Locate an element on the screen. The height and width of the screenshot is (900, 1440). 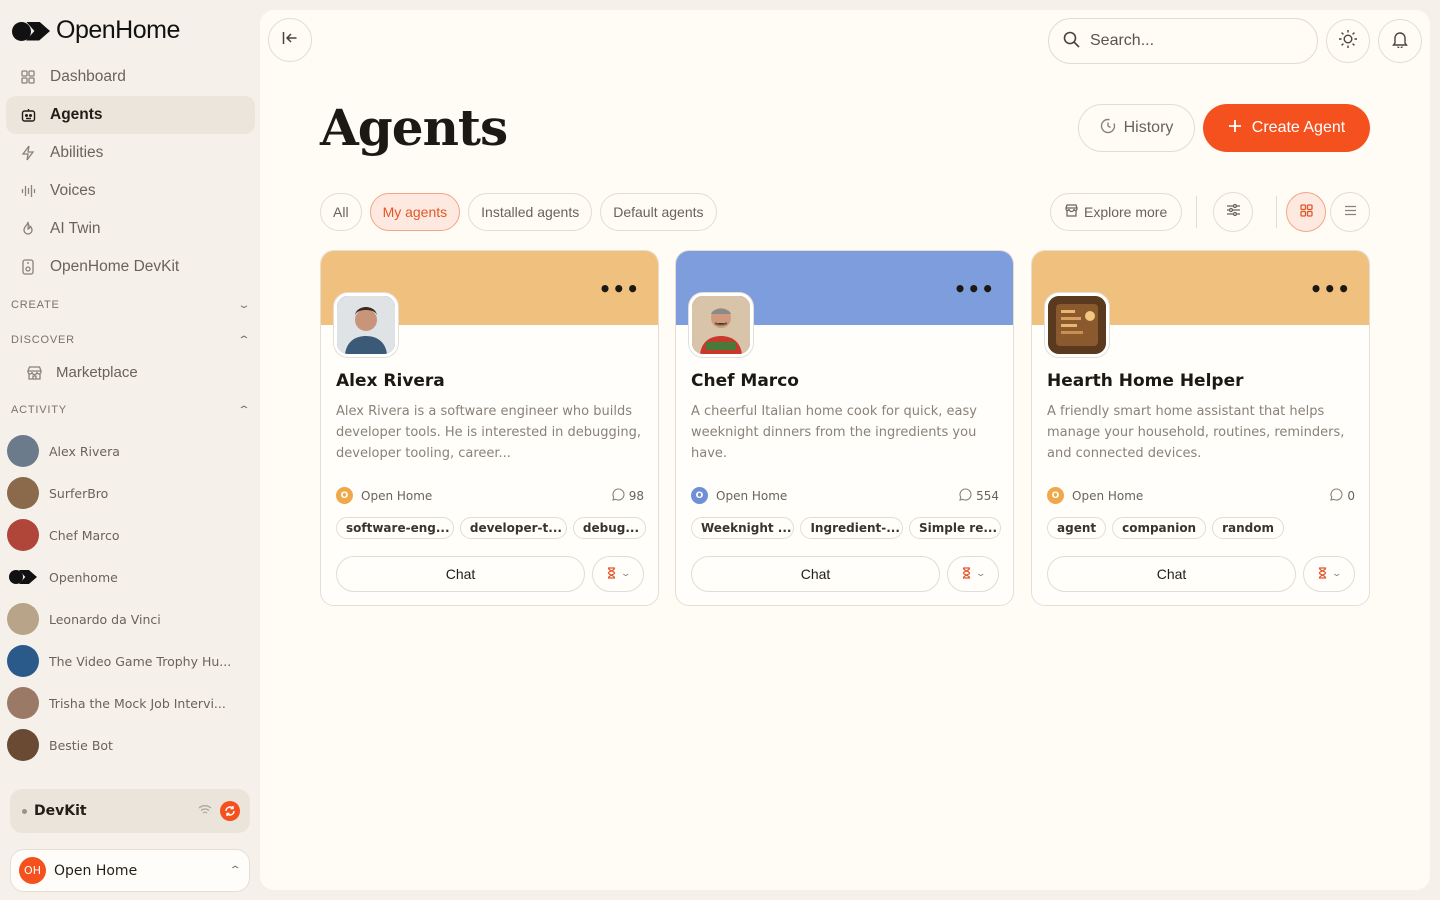
agent-tags: agent companion random is located at coordinates (1202, 528).